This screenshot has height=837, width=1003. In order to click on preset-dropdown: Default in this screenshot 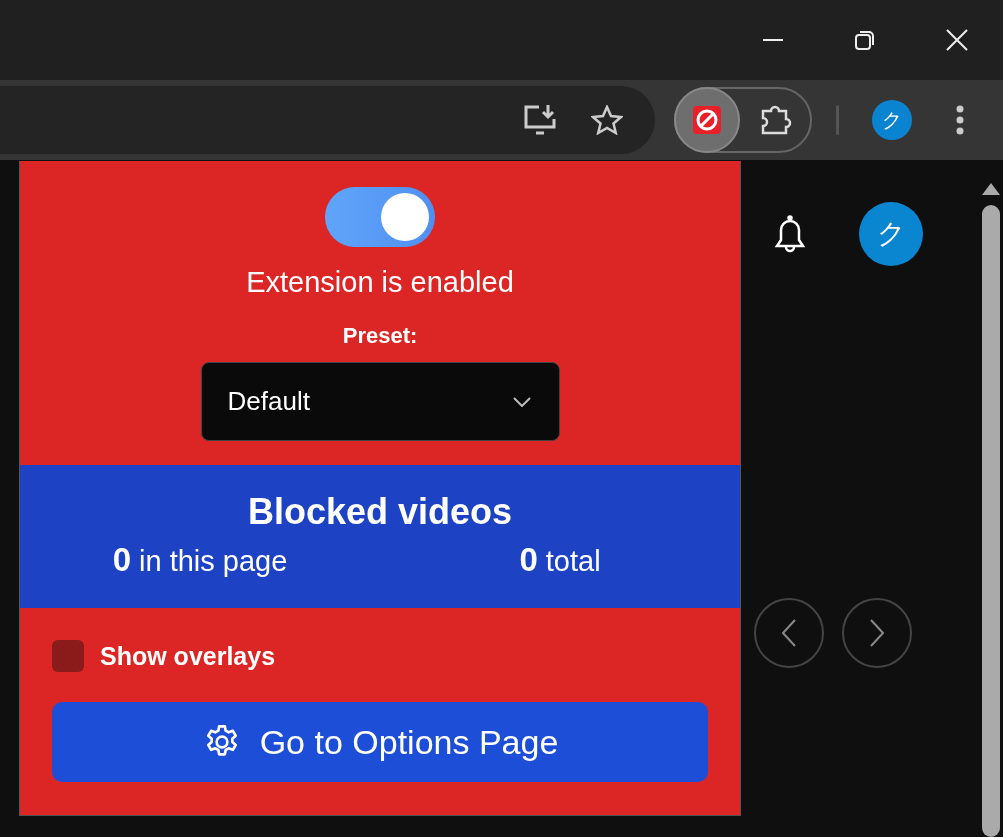, I will do `click(380, 401)`.